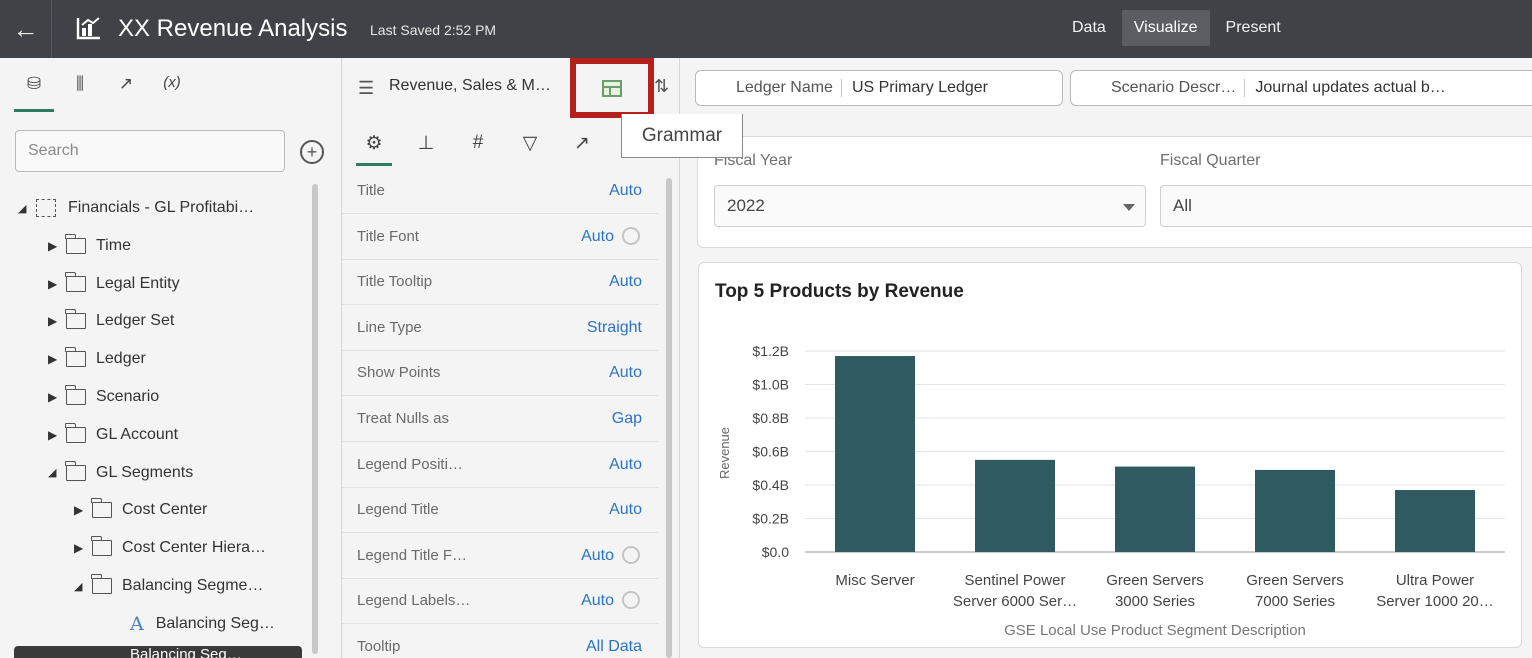 This screenshot has width=1532, height=658. Describe the element at coordinates (874, 580) in the screenshot. I see `x-tick-label: Misc Server` at that location.